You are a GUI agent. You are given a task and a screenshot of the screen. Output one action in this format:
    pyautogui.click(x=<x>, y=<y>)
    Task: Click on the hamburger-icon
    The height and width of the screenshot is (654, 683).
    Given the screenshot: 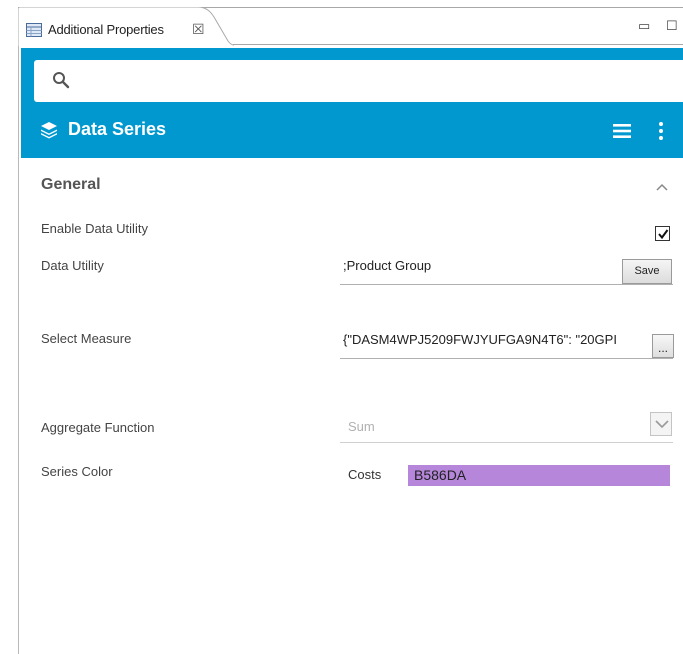 What is the action you would take?
    pyautogui.click(x=622, y=131)
    